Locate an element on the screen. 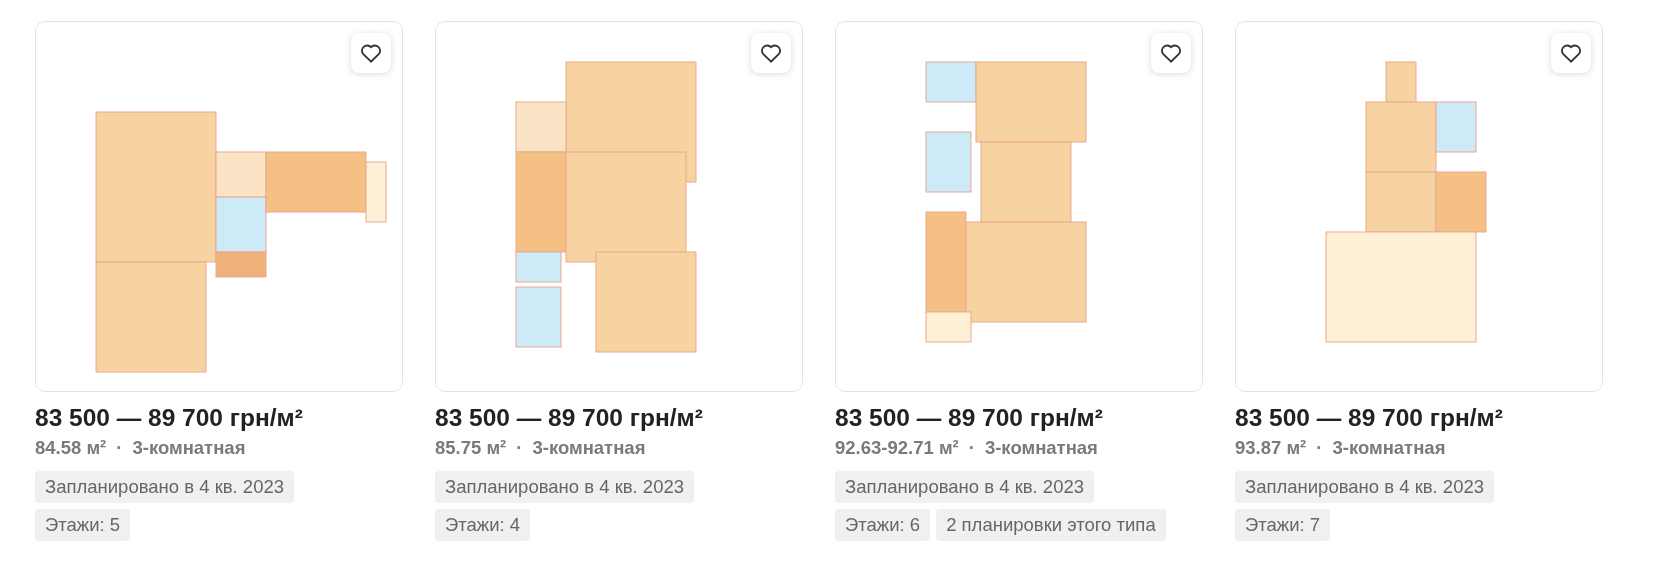 This screenshot has height=568, width=1680. info-tag: Этажи: 6 is located at coordinates (883, 525).